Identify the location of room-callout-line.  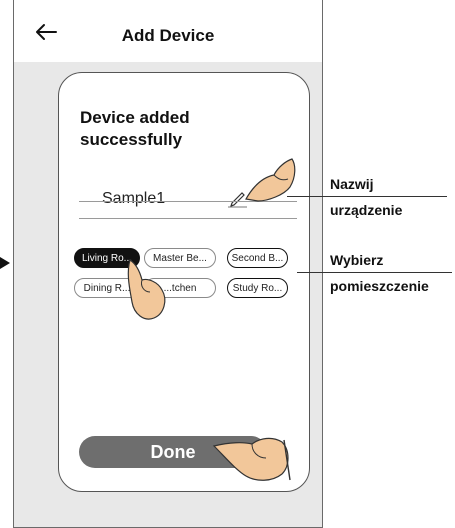
(374, 272).